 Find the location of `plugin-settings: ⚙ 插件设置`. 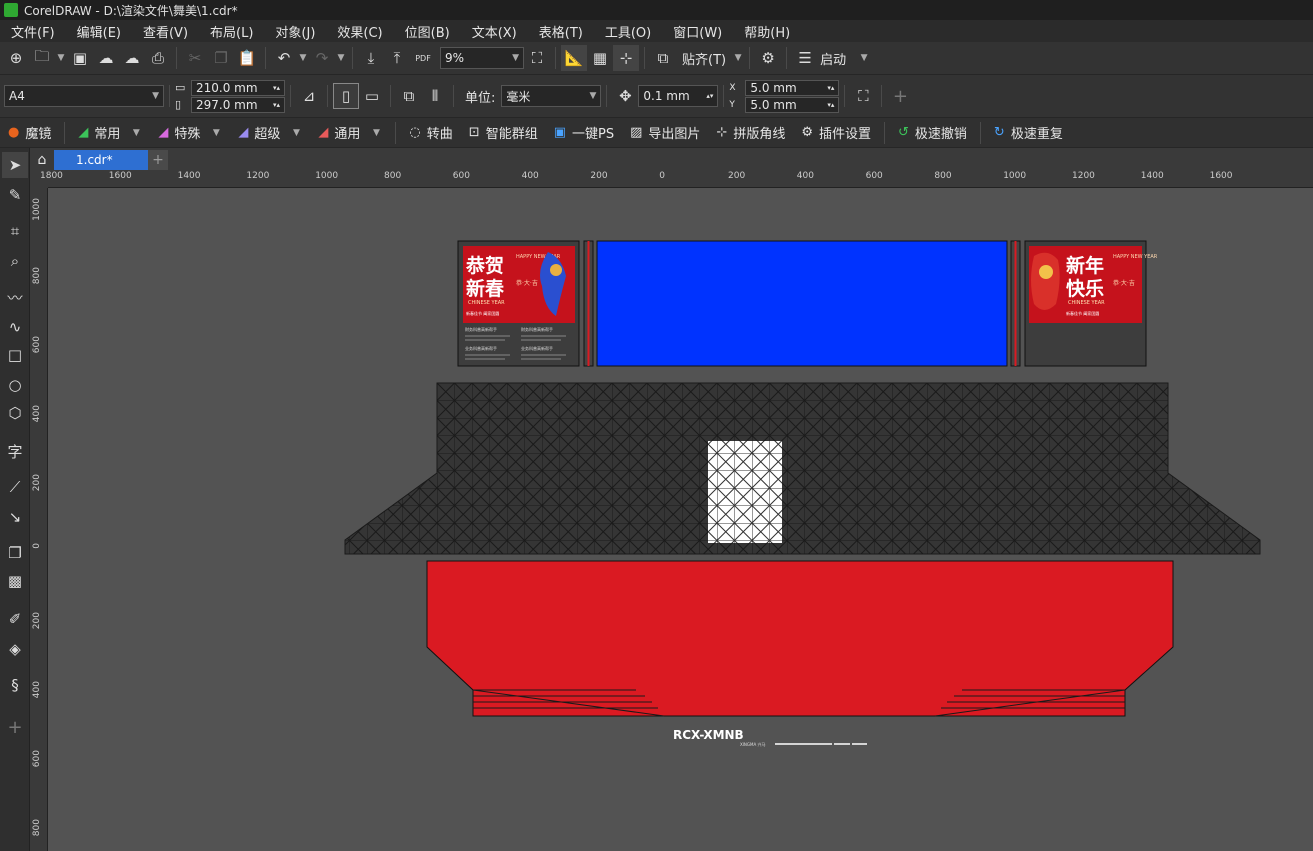

plugin-settings: ⚙ 插件设置 is located at coordinates (836, 133).